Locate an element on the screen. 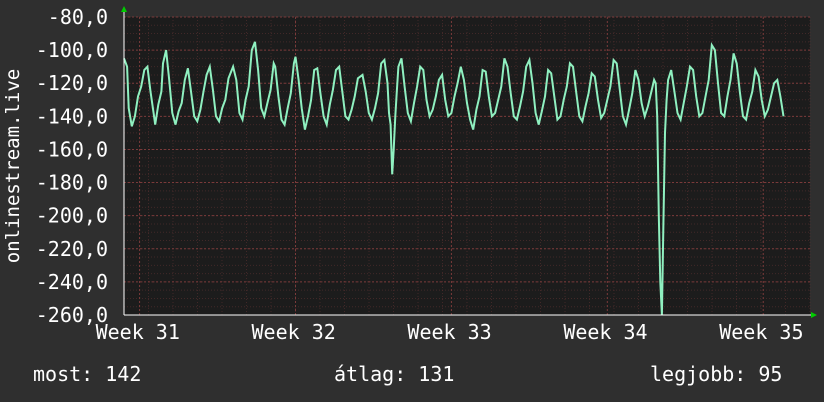 This screenshot has height=402, width=824. y-tick-label: -240,0 is located at coordinates (72, 282).